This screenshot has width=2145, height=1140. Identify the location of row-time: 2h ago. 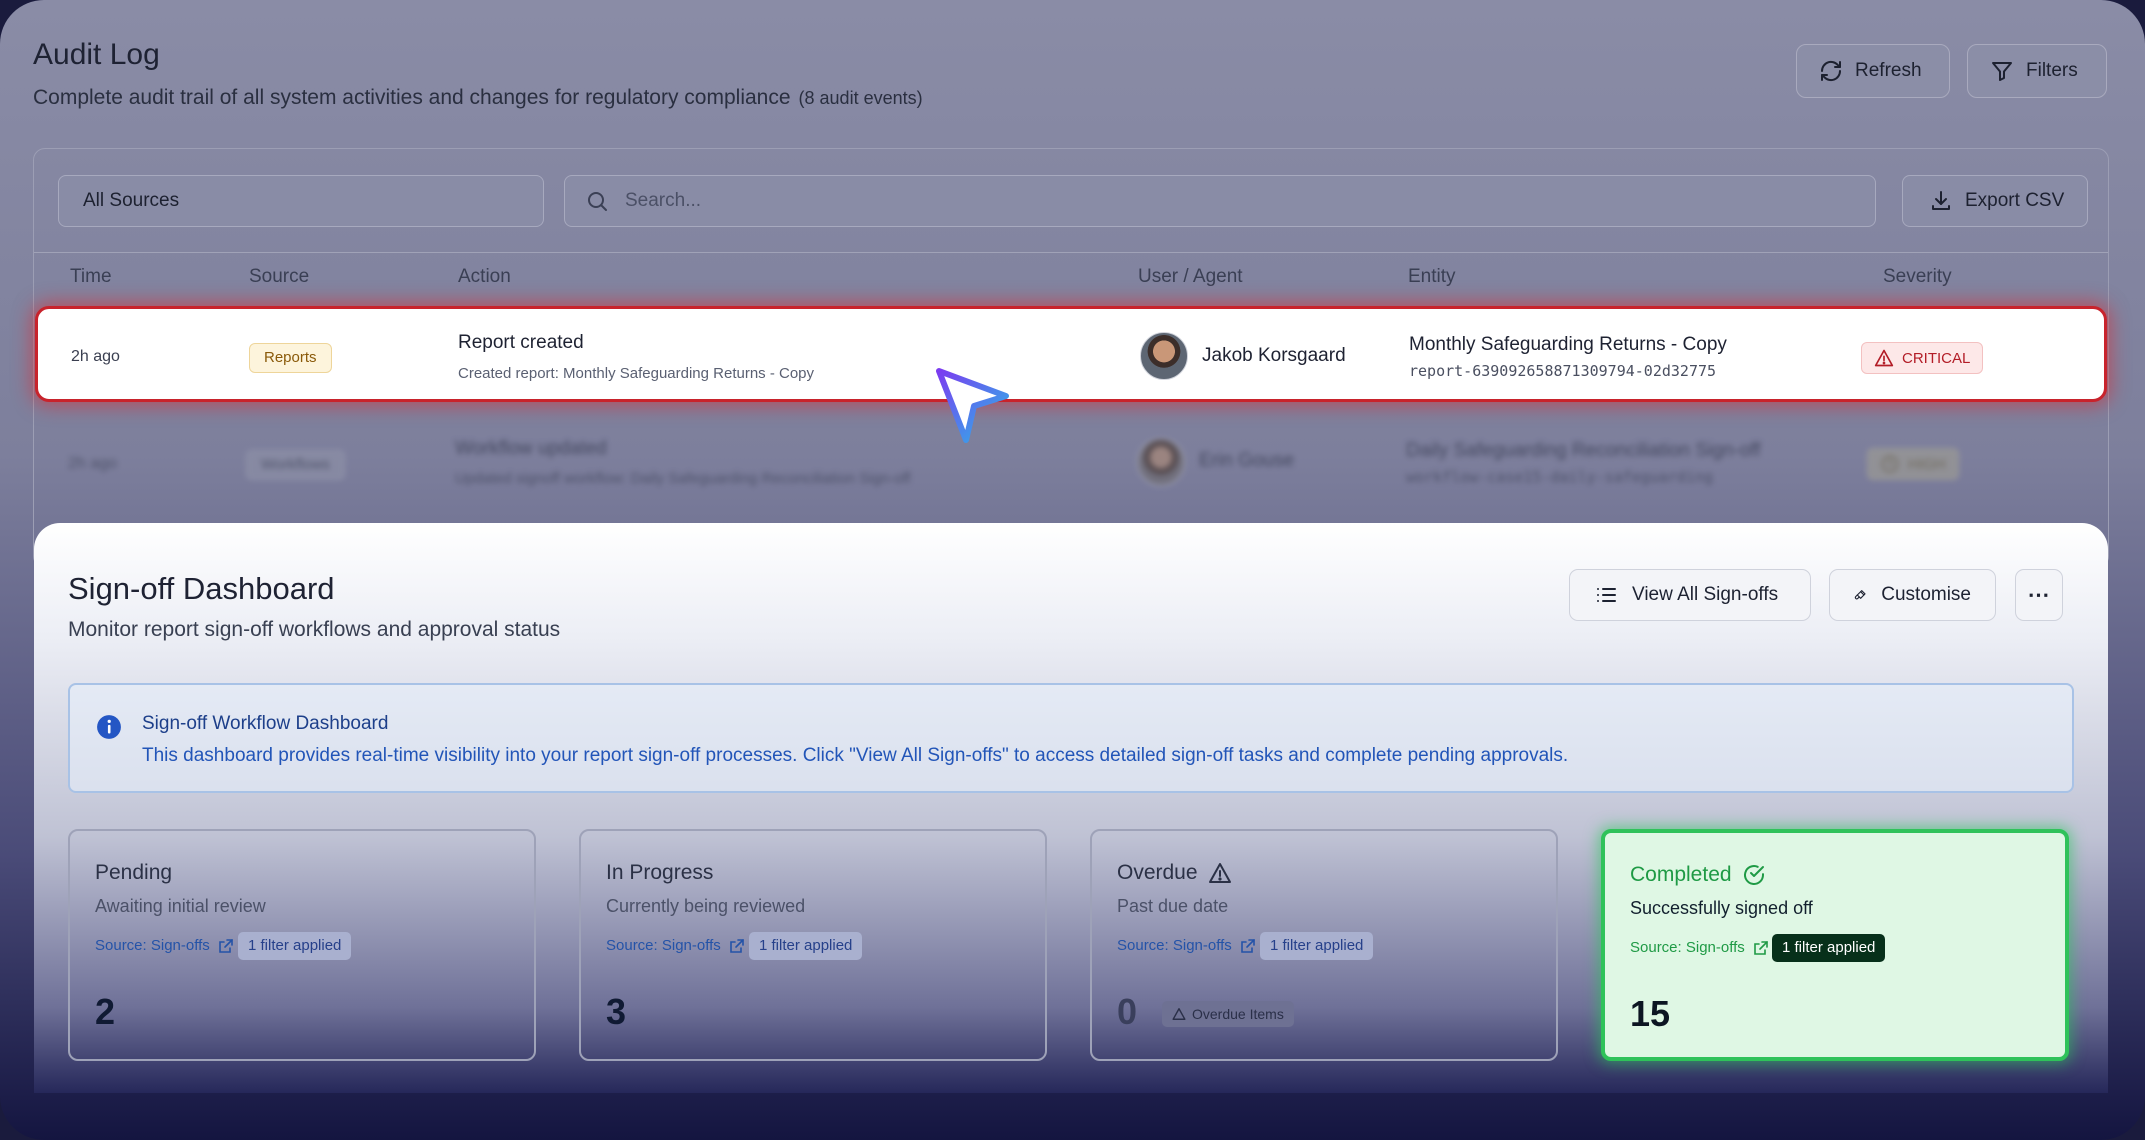
(95, 356).